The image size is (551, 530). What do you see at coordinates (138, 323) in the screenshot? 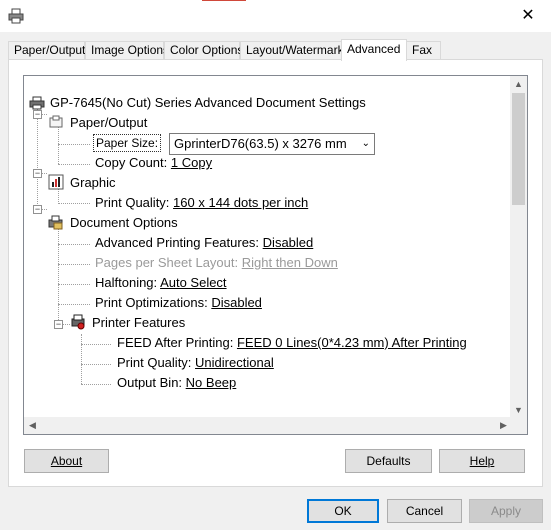
I see `tree-printer-features: Printer Features` at bounding box center [138, 323].